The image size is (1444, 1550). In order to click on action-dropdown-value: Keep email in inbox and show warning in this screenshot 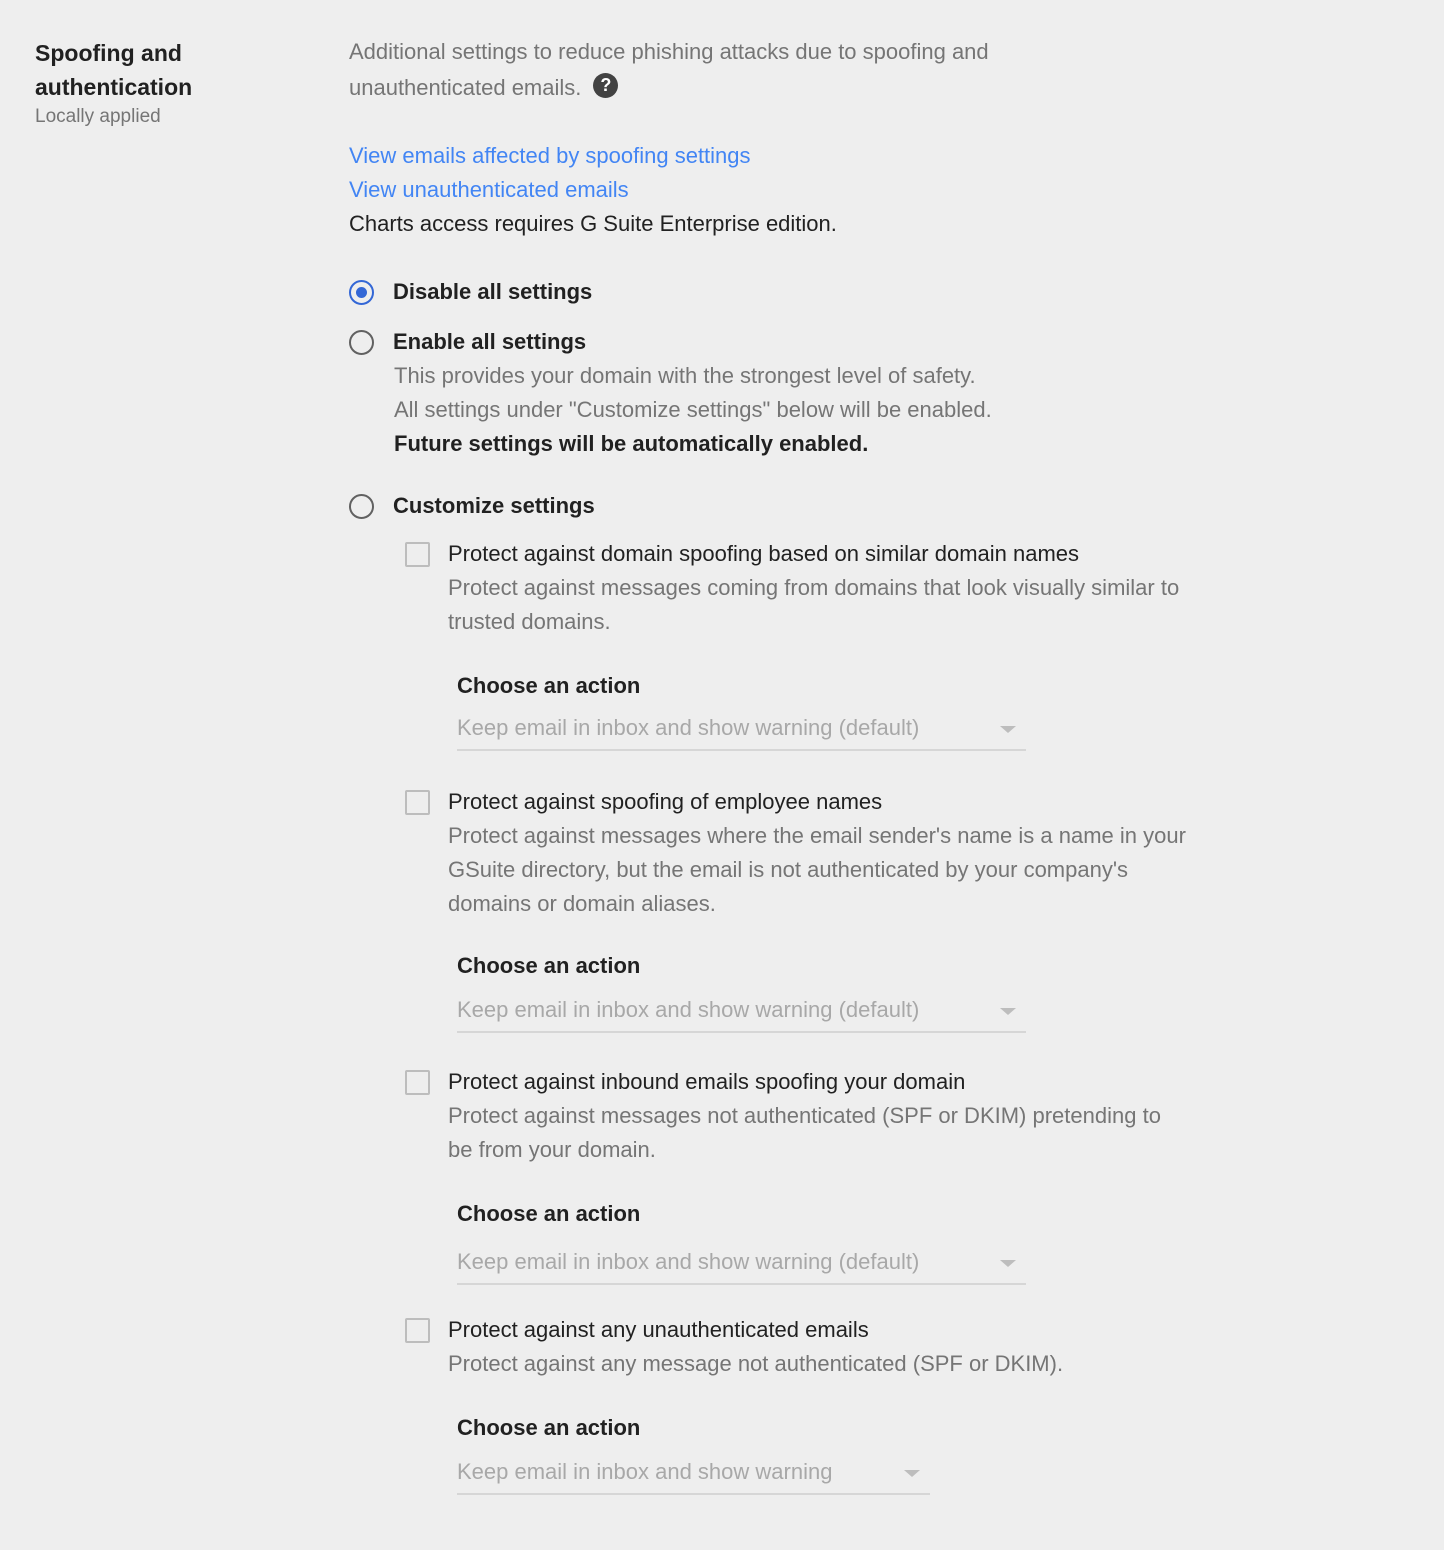, I will do `click(645, 1471)`.